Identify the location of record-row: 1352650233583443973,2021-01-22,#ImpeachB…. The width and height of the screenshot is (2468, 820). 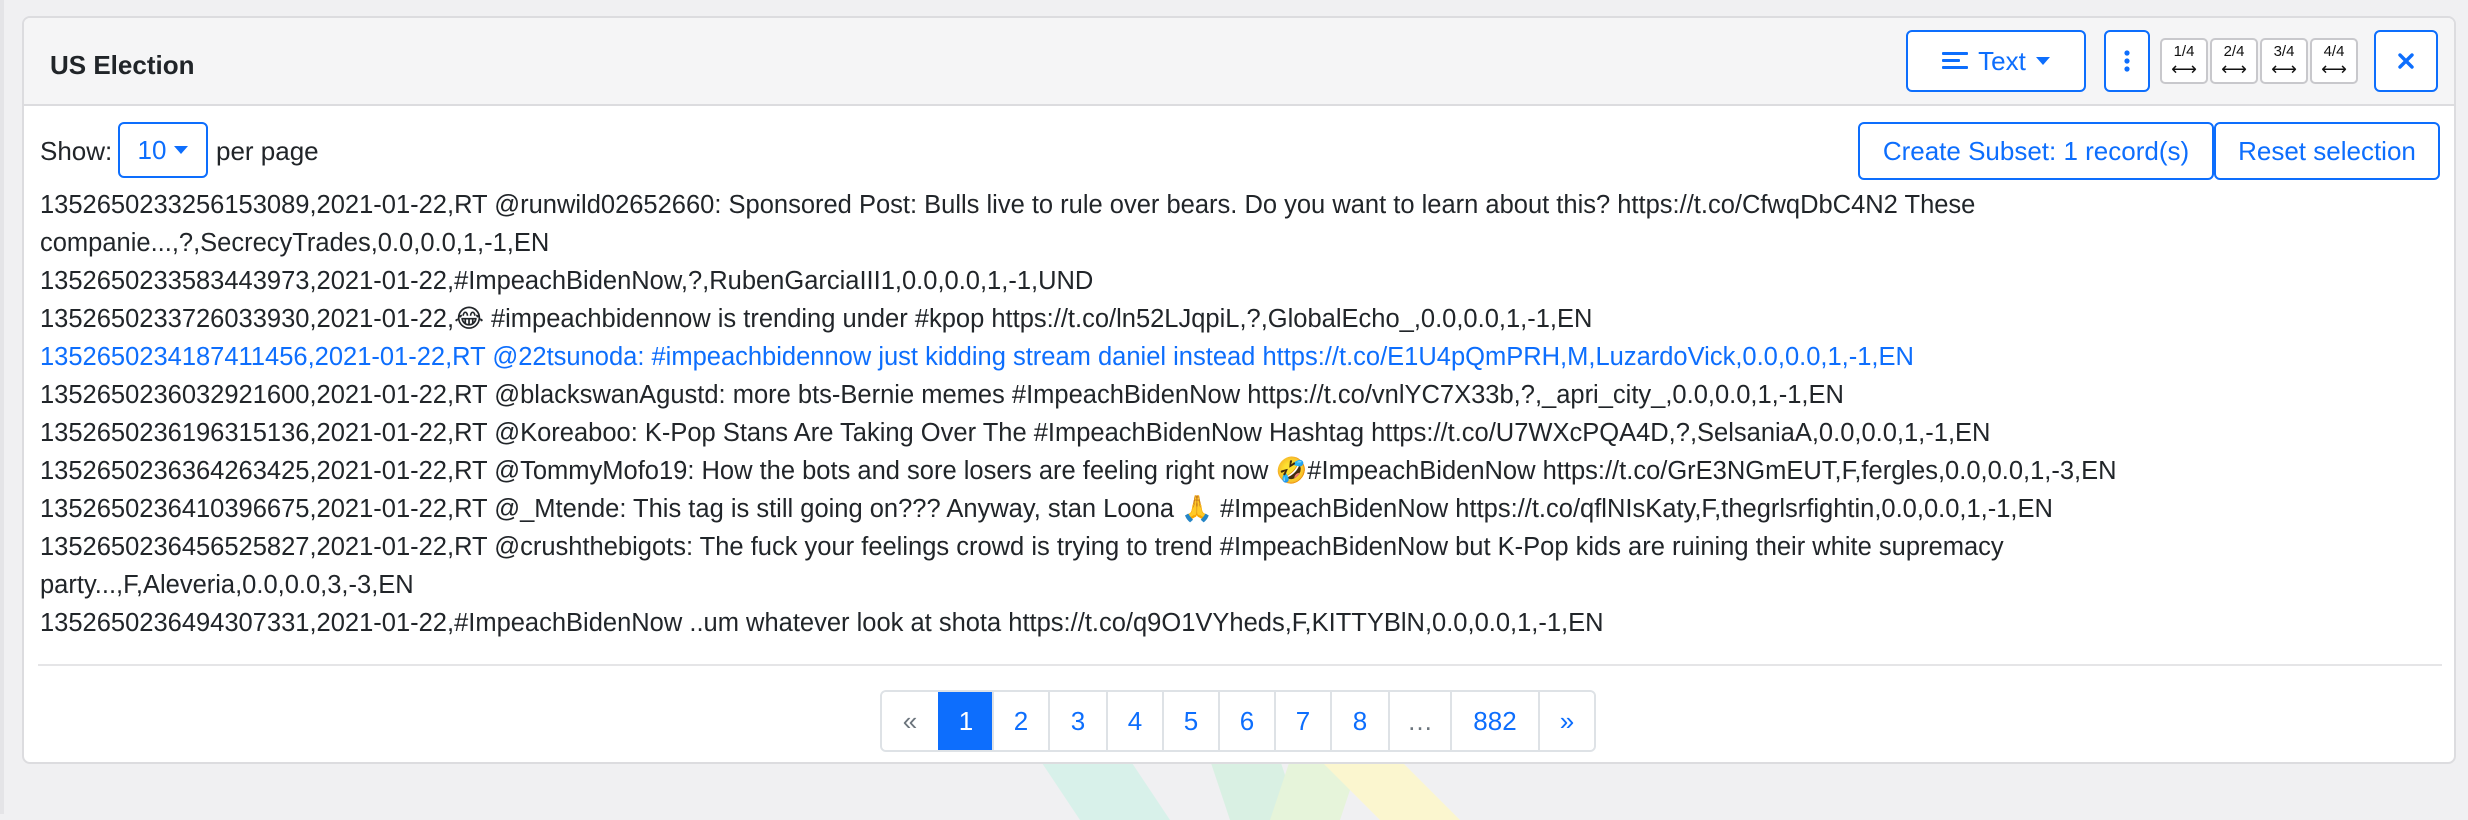
(1140, 281).